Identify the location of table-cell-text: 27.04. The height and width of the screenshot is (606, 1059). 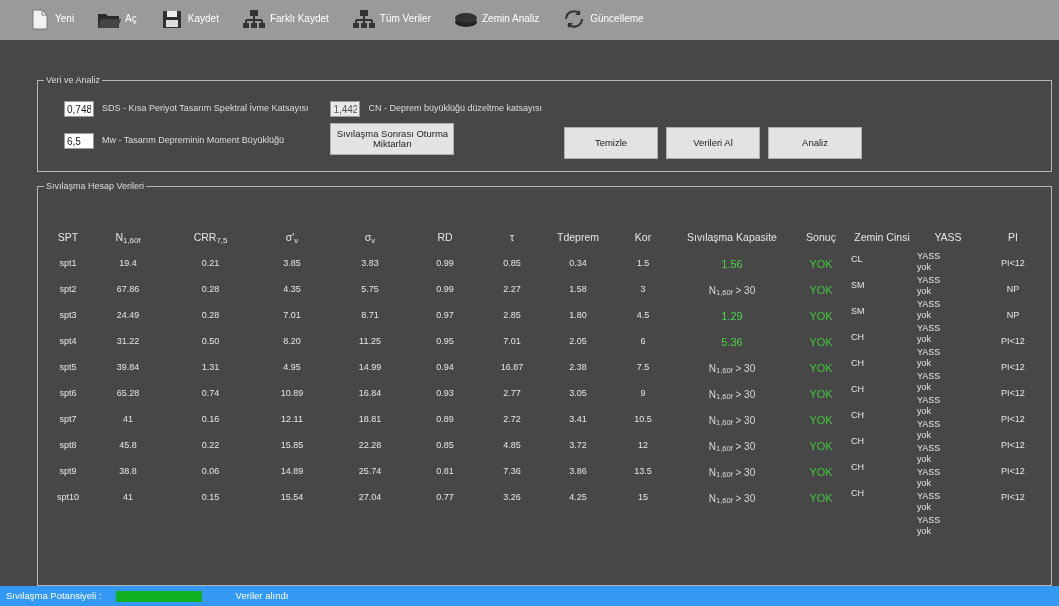
(370, 498).